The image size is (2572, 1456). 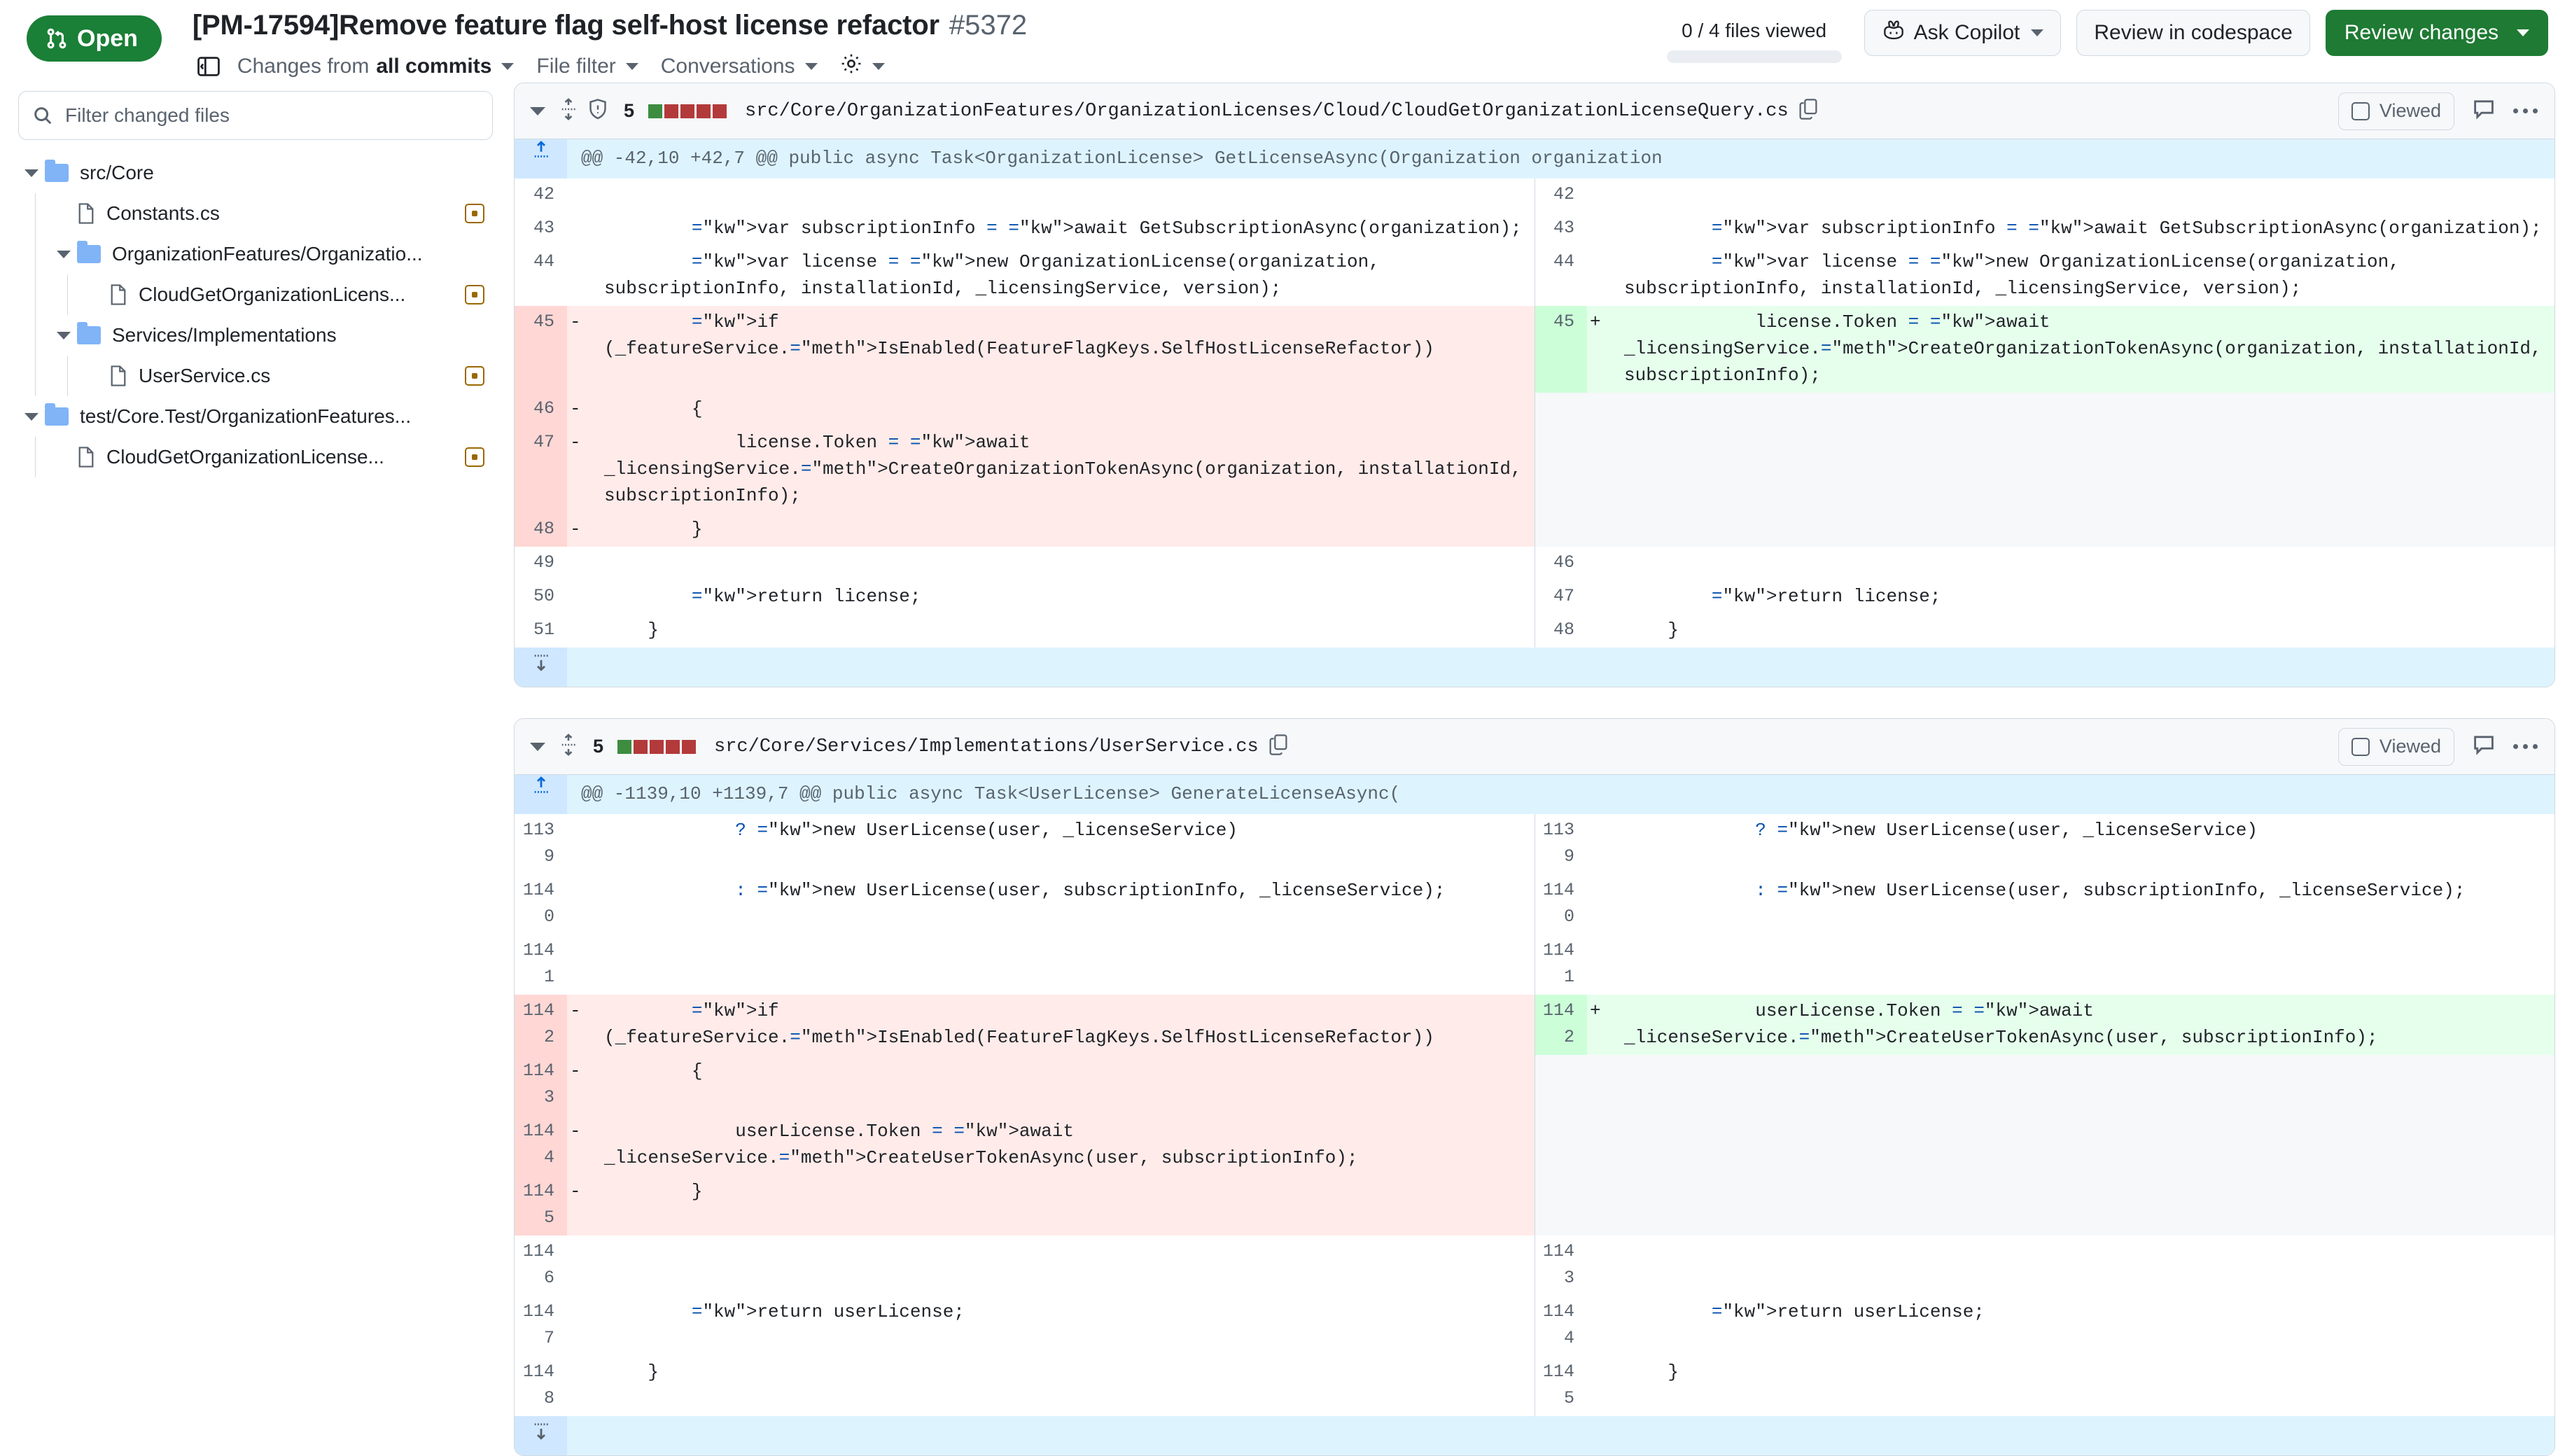 I want to click on review-in-codespace-button: Review in codespace, so click(x=2193, y=33).